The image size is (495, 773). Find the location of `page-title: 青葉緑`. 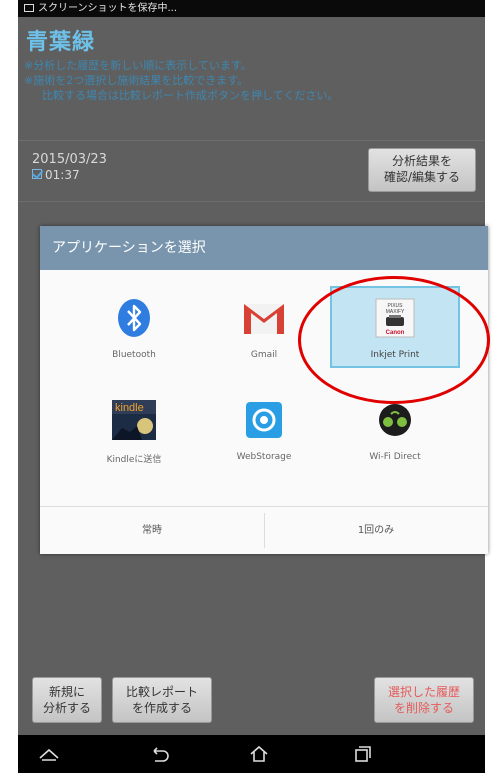

page-title: 青葉緑 is located at coordinates (61, 42).